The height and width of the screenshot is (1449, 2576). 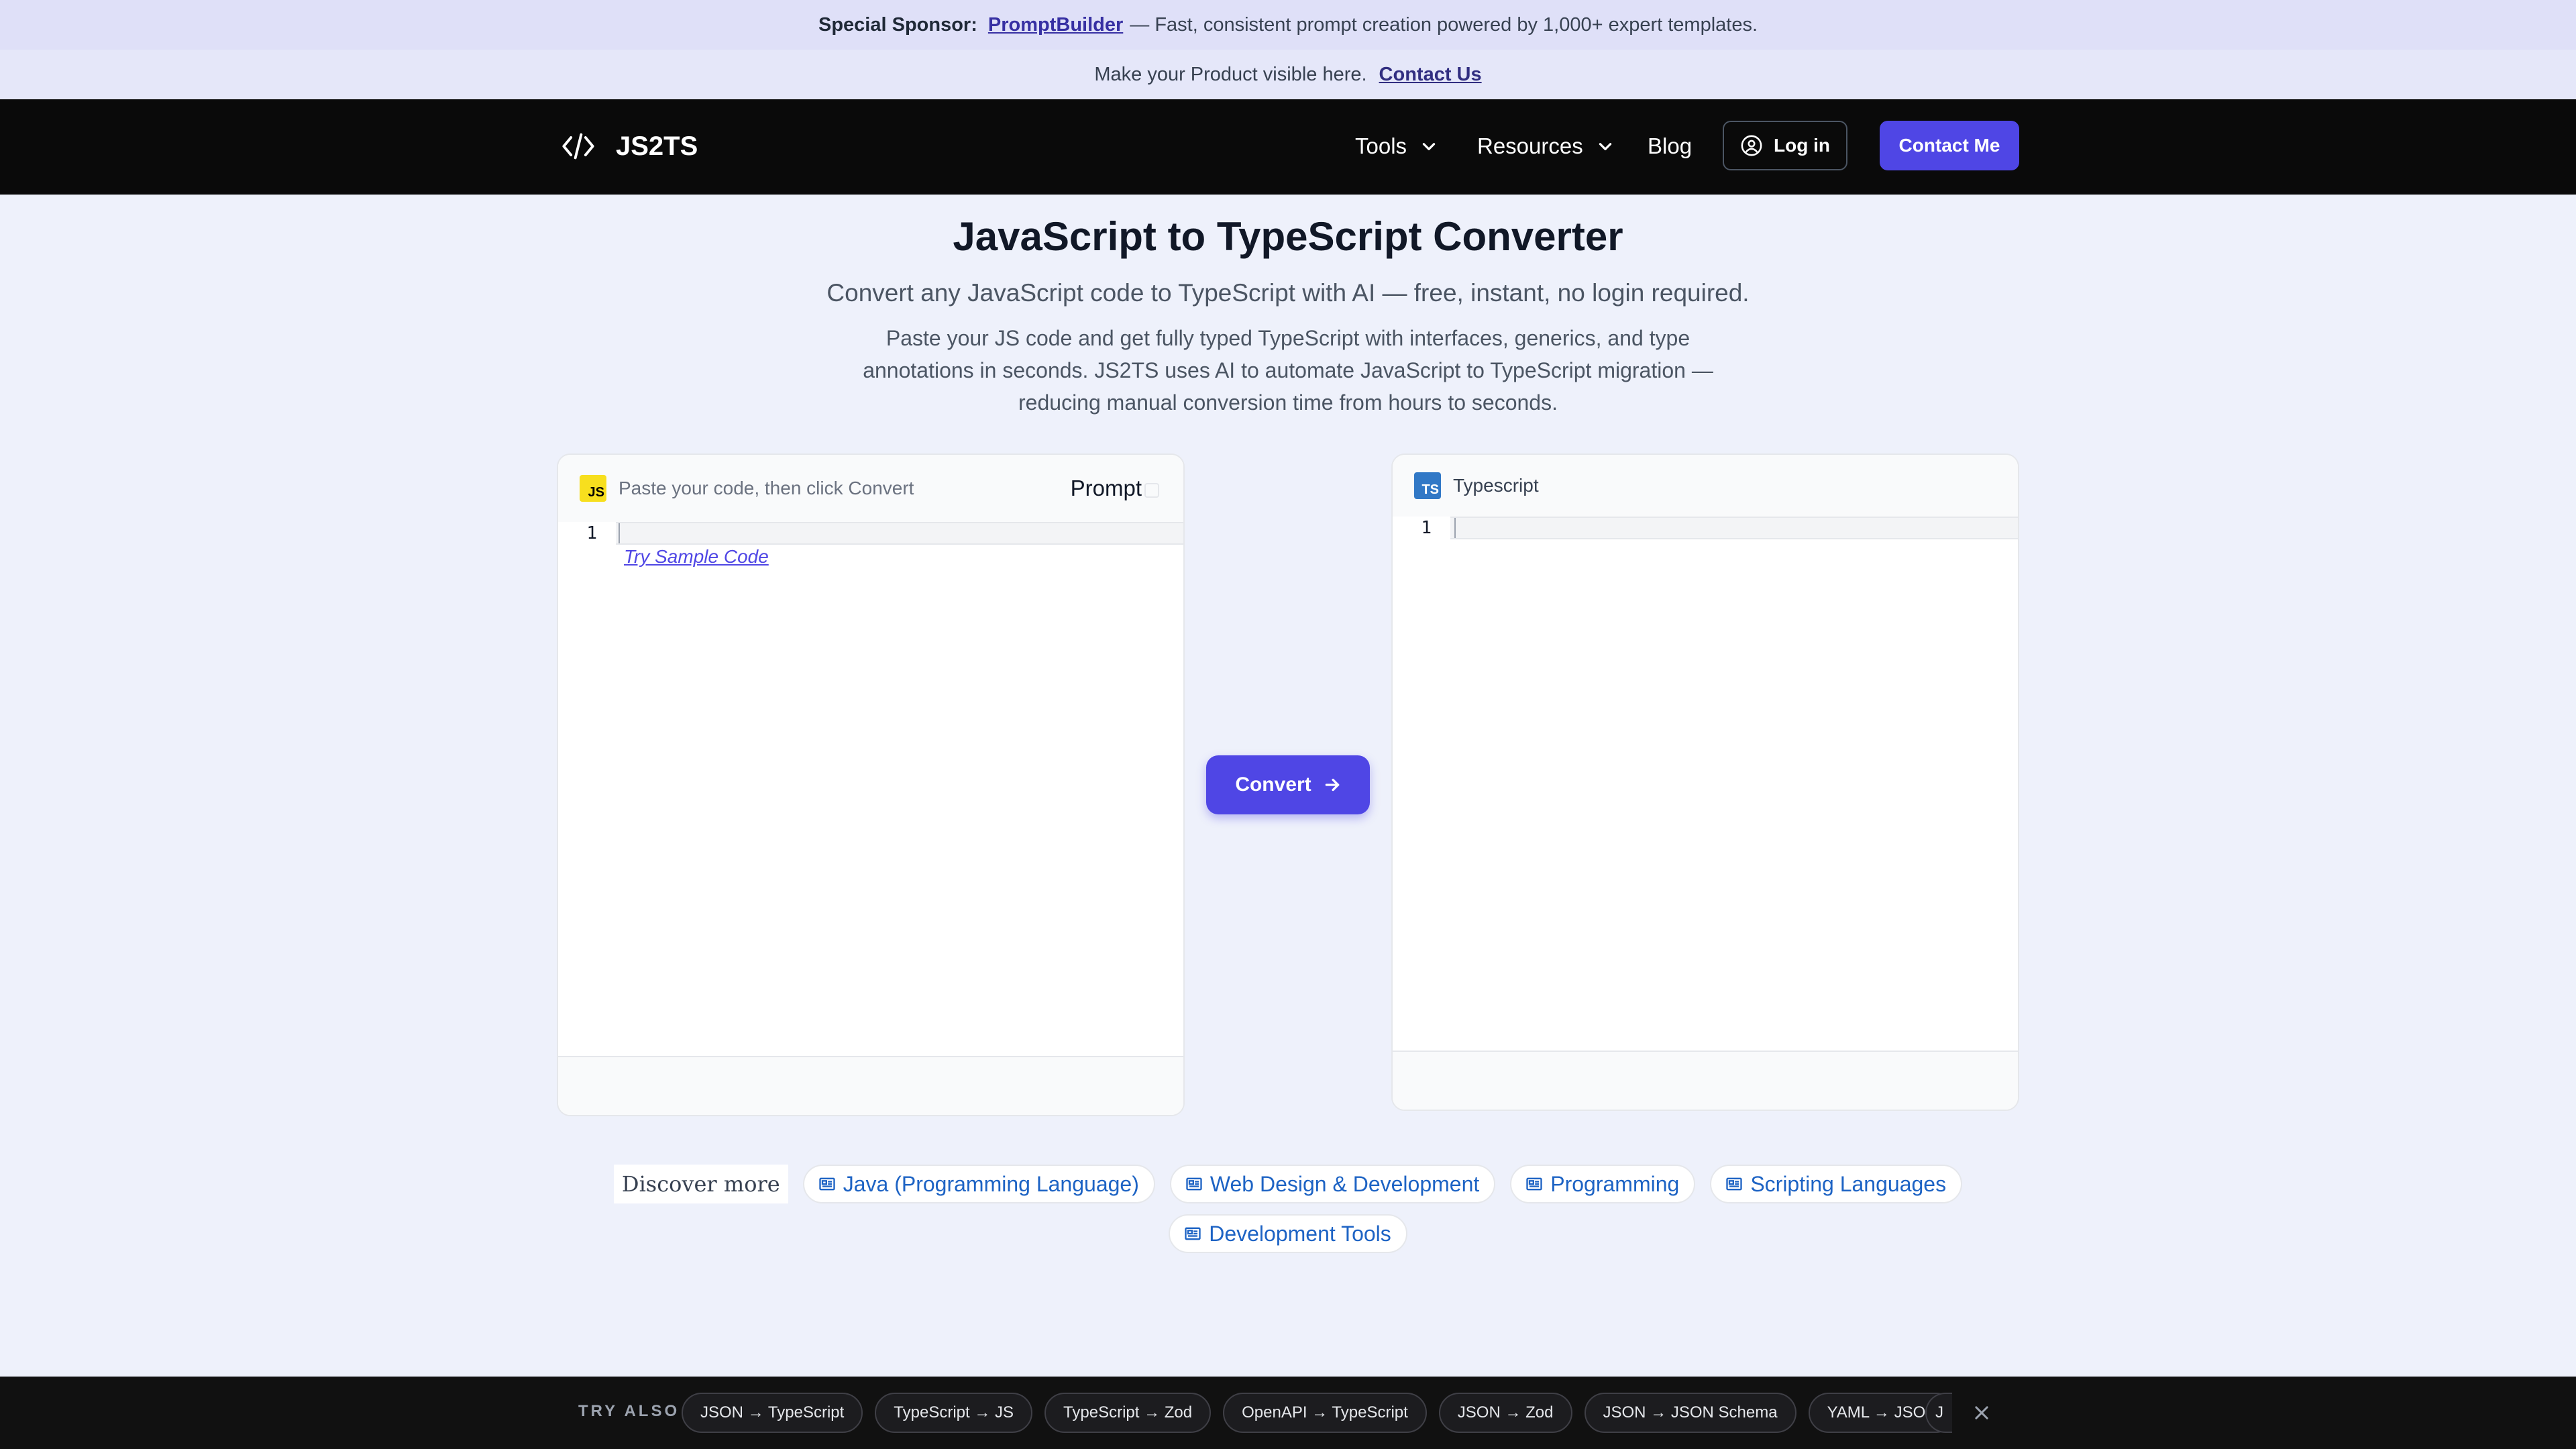 I want to click on nav-tools-label: Tools, so click(x=1381, y=145).